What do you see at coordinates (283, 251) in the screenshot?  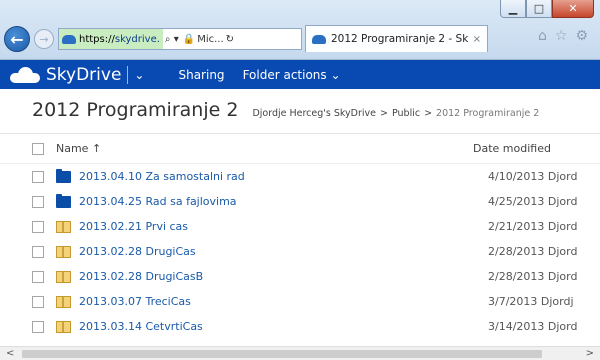 I see `file-name: 2013.02.28 DrugiCas` at bounding box center [283, 251].